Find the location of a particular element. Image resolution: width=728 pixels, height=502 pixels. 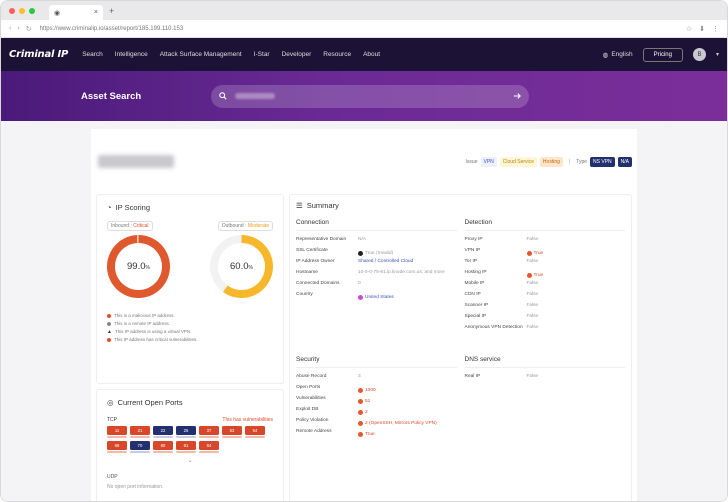

summary-row: Connected Domains 0 is located at coordinates (376, 286).